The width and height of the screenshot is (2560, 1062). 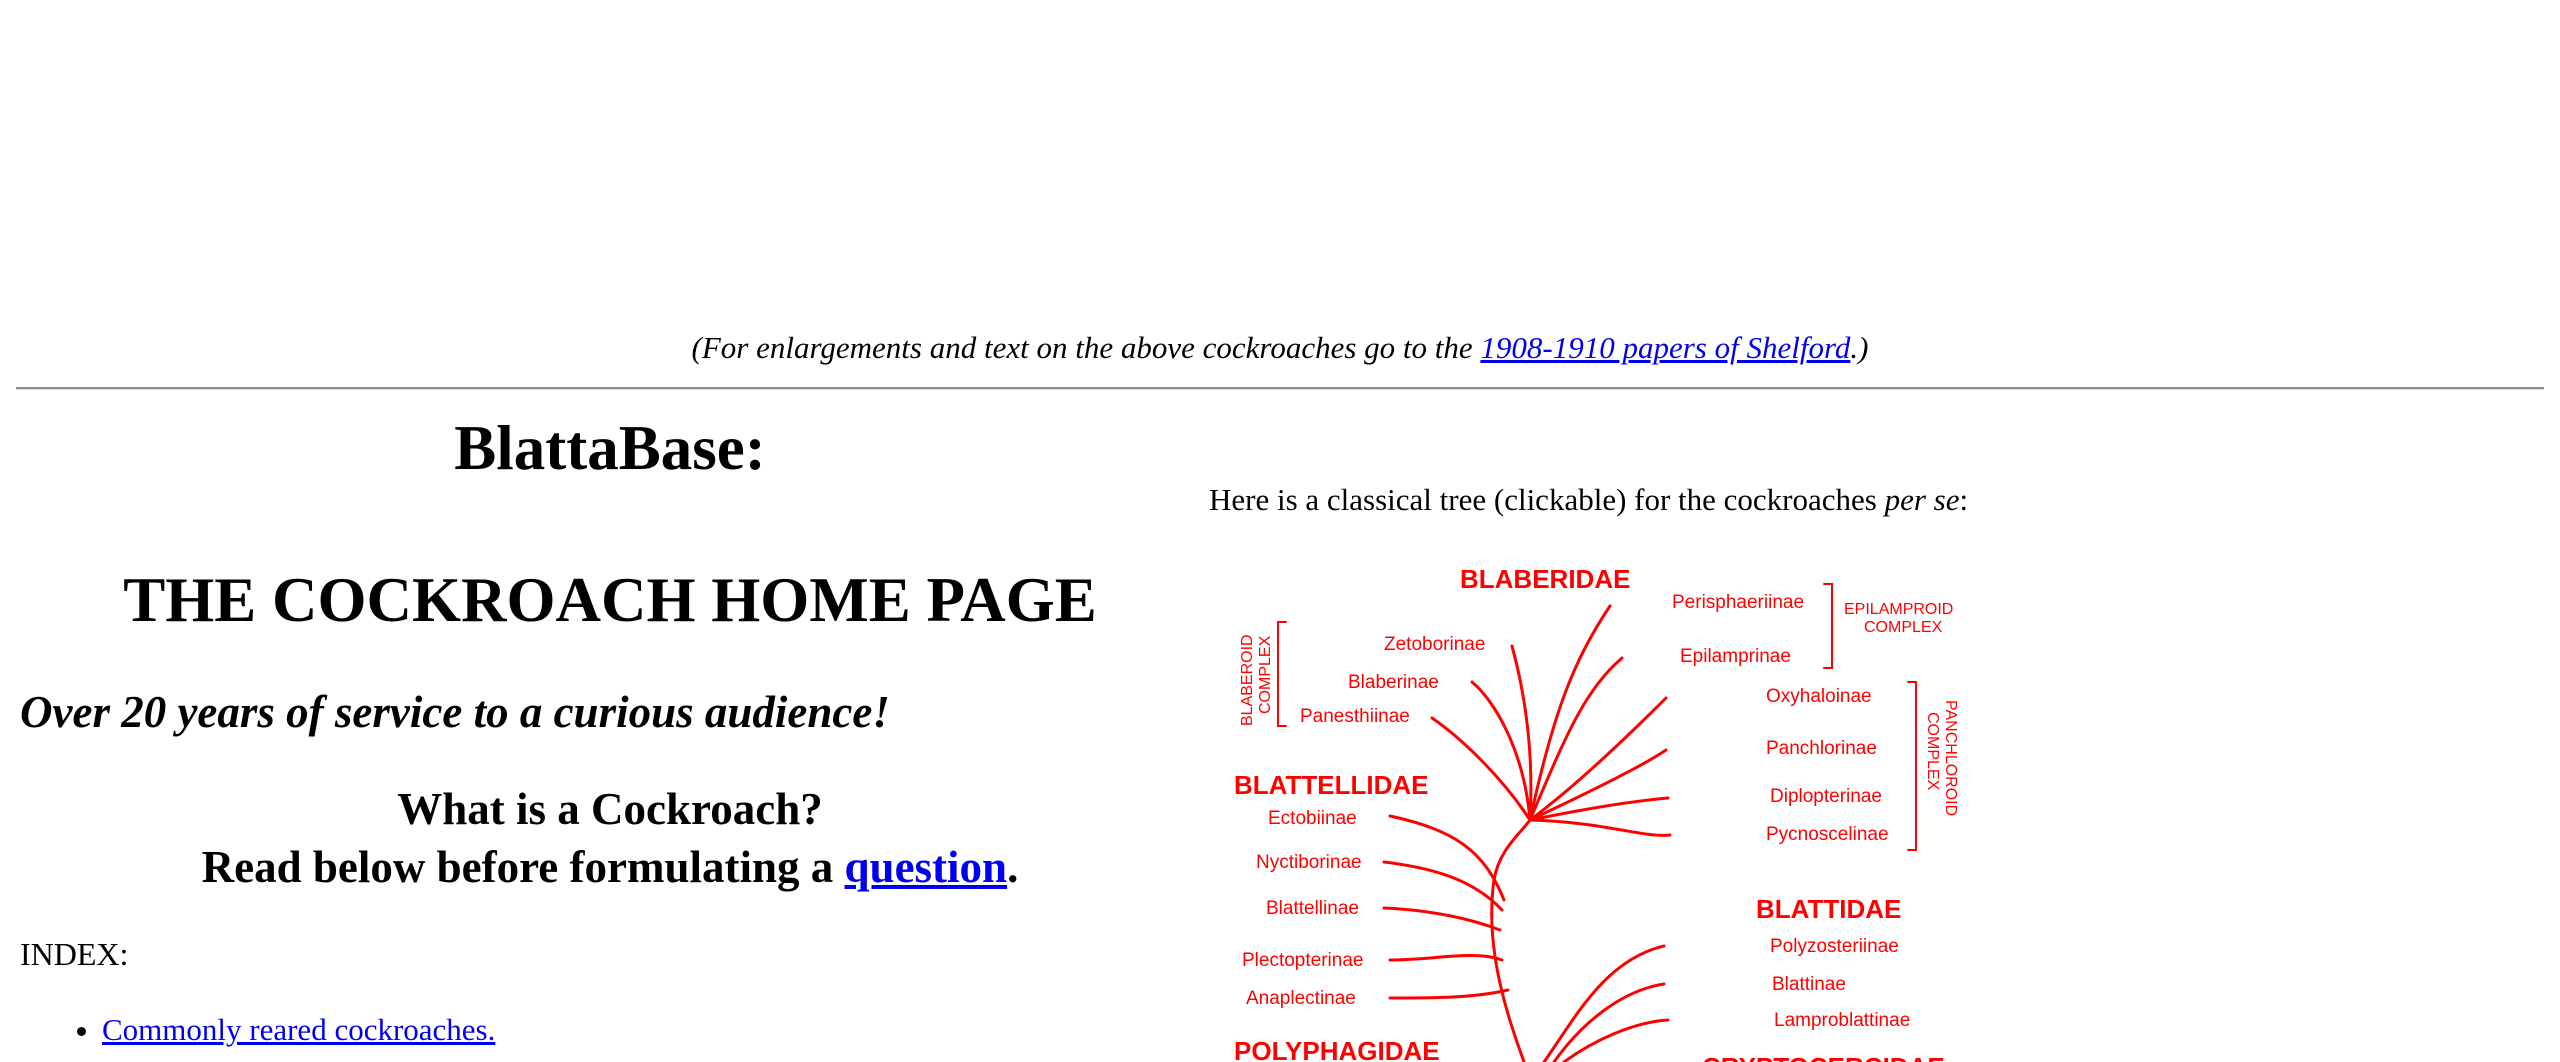 I want to click on tree-intro-italic: per se, so click(x=1922, y=499).